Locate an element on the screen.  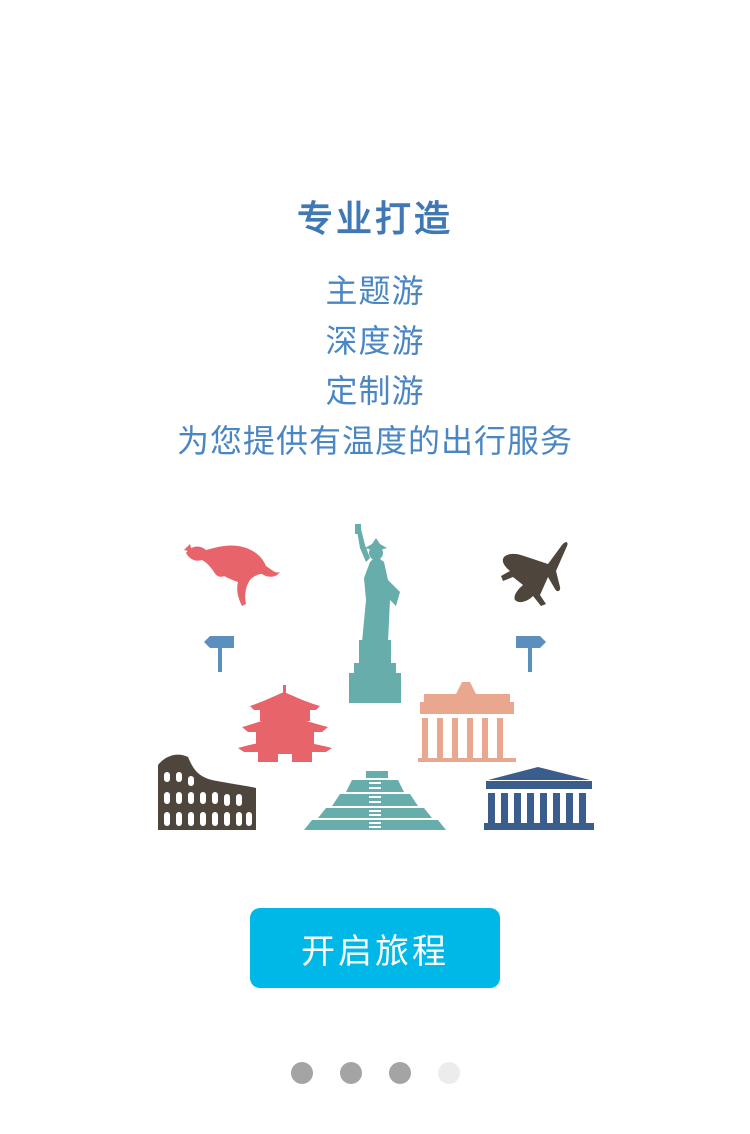
parthenon-icon is located at coordinates (539, 798).